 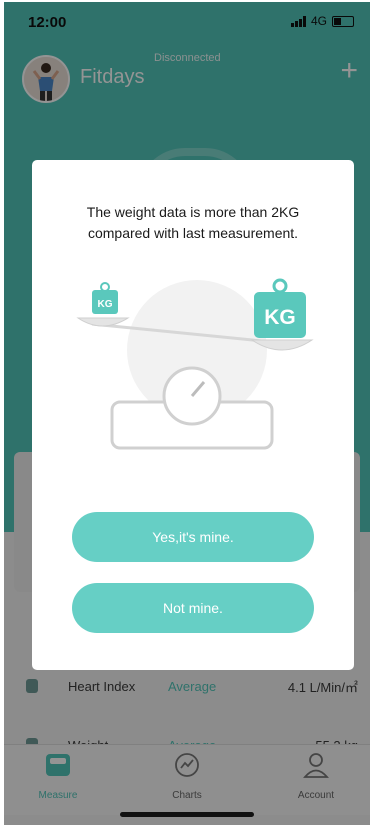 I want to click on small-kg-weight-label: KG, so click(x=105, y=304).